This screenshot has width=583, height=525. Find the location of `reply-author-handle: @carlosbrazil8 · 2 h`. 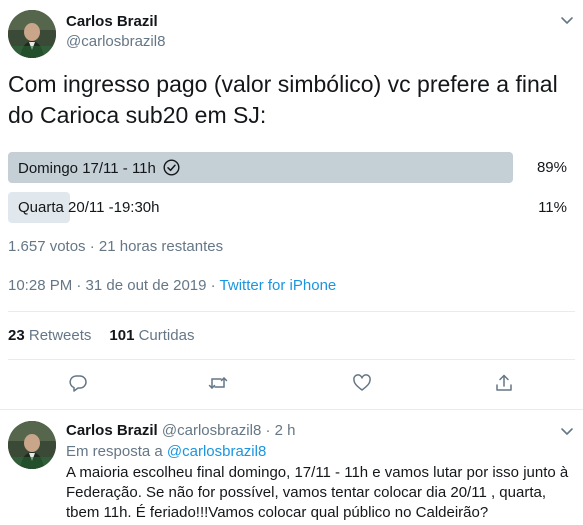

reply-author-handle: @carlosbrazil8 · 2 h is located at coordinates (229, 430).